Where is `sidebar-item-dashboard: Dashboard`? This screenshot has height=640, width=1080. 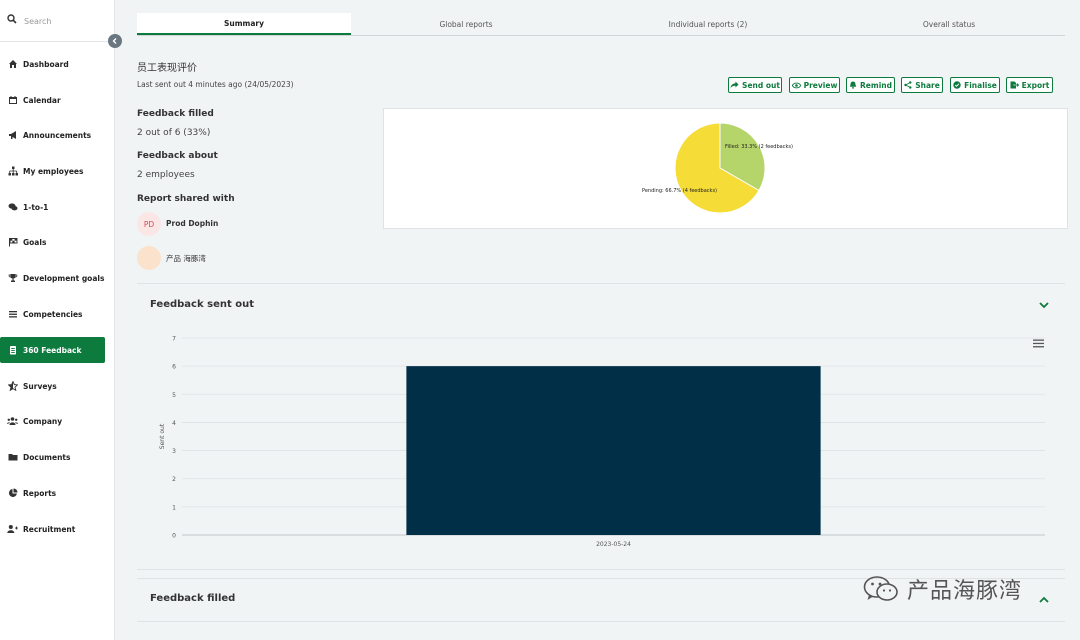 sidebar-item-dashboard: Dashboard is located at coordinates (52, 64).